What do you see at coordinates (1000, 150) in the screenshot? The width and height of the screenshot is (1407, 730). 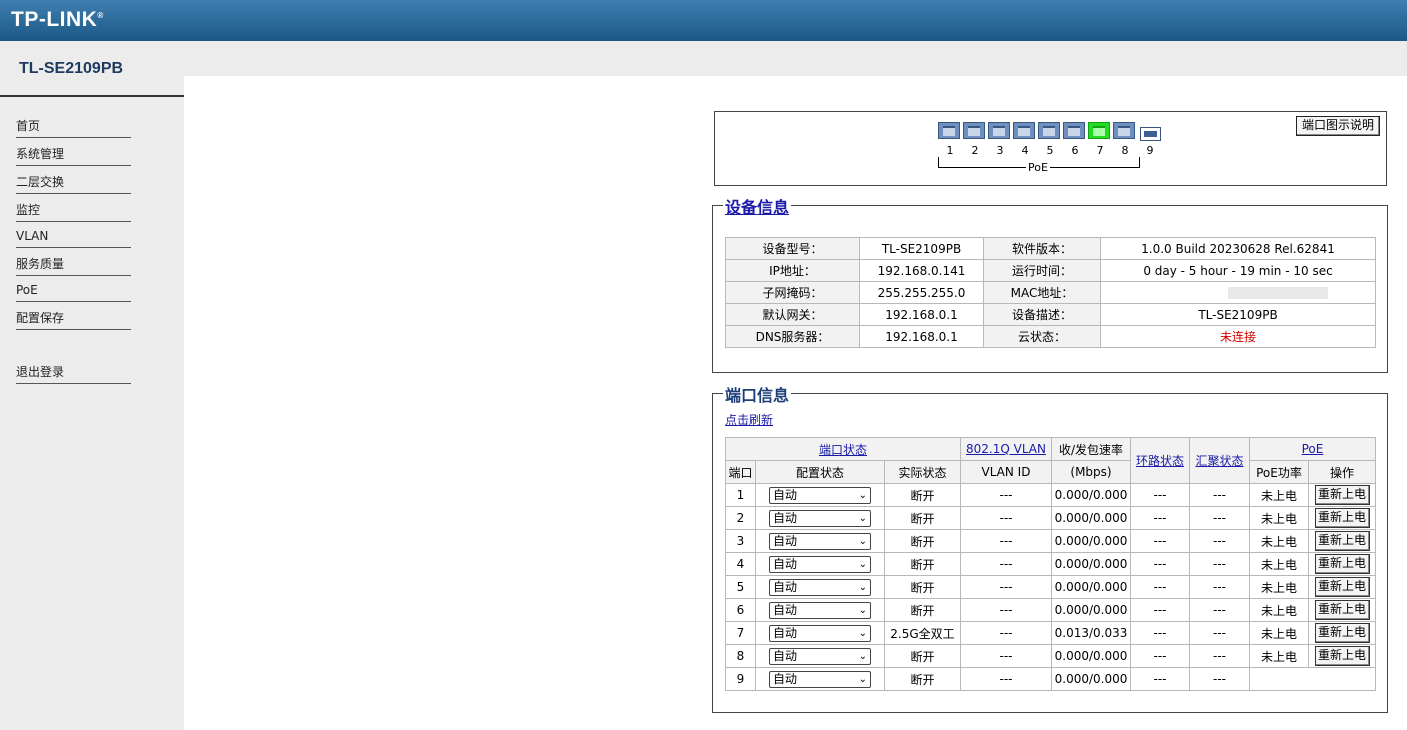 I see `port-number: 3` at bounding box center [1000, 150].